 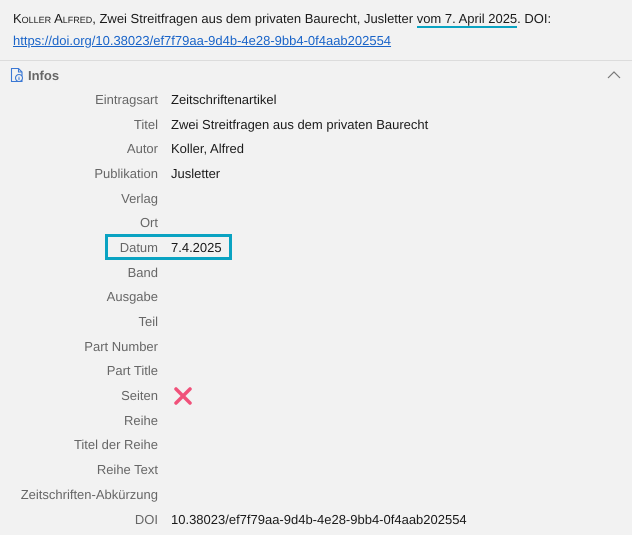 What do you see at coordinates (299, 124) in the screenshot?
I see `field-value: Zwei Streitfragen aus dem privaten Baurecht` at bounding box center [299, 124].